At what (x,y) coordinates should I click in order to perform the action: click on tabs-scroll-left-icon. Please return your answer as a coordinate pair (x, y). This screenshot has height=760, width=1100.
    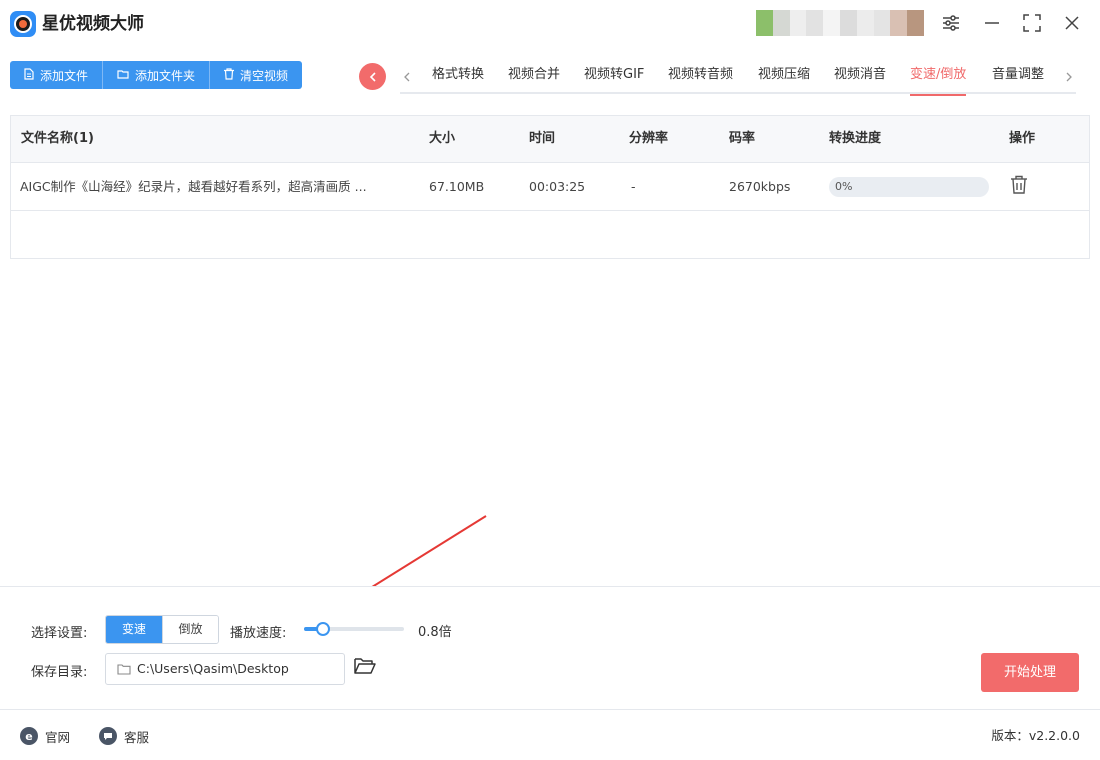
    Looking at the image, I should click on (407, 77).